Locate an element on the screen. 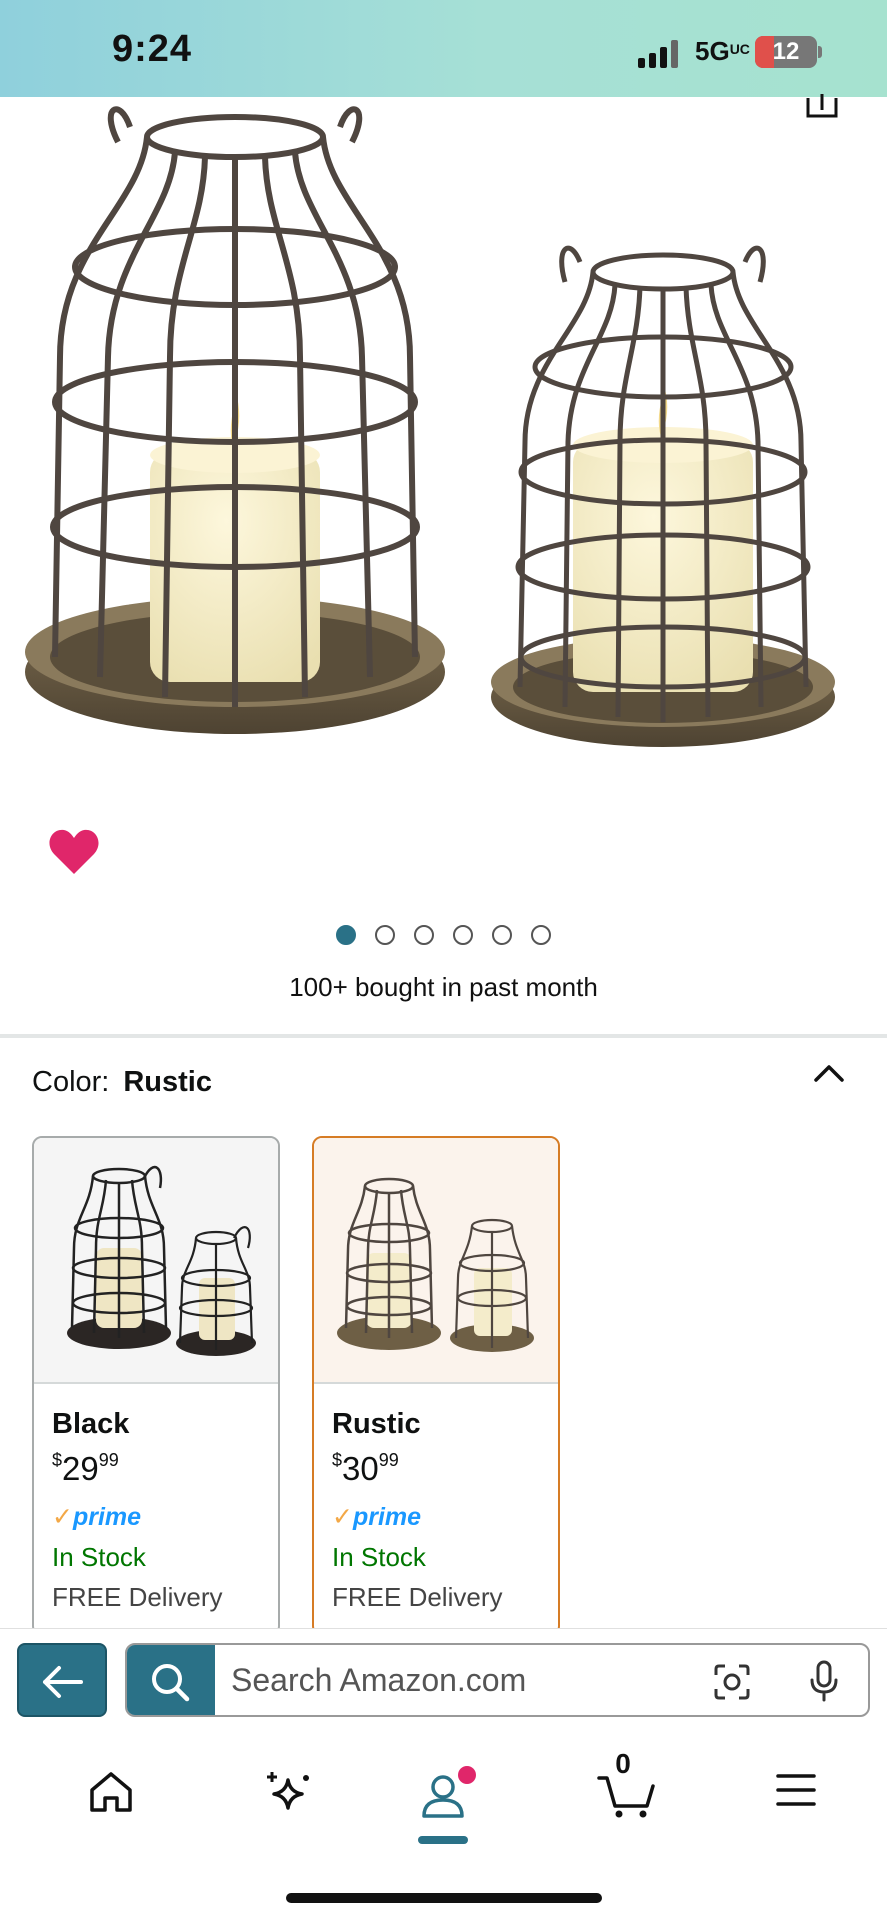 Image resolution: width=887 pixels, height=1920 pixels. chevron-up-icon is located at coordinates (829, 1073).